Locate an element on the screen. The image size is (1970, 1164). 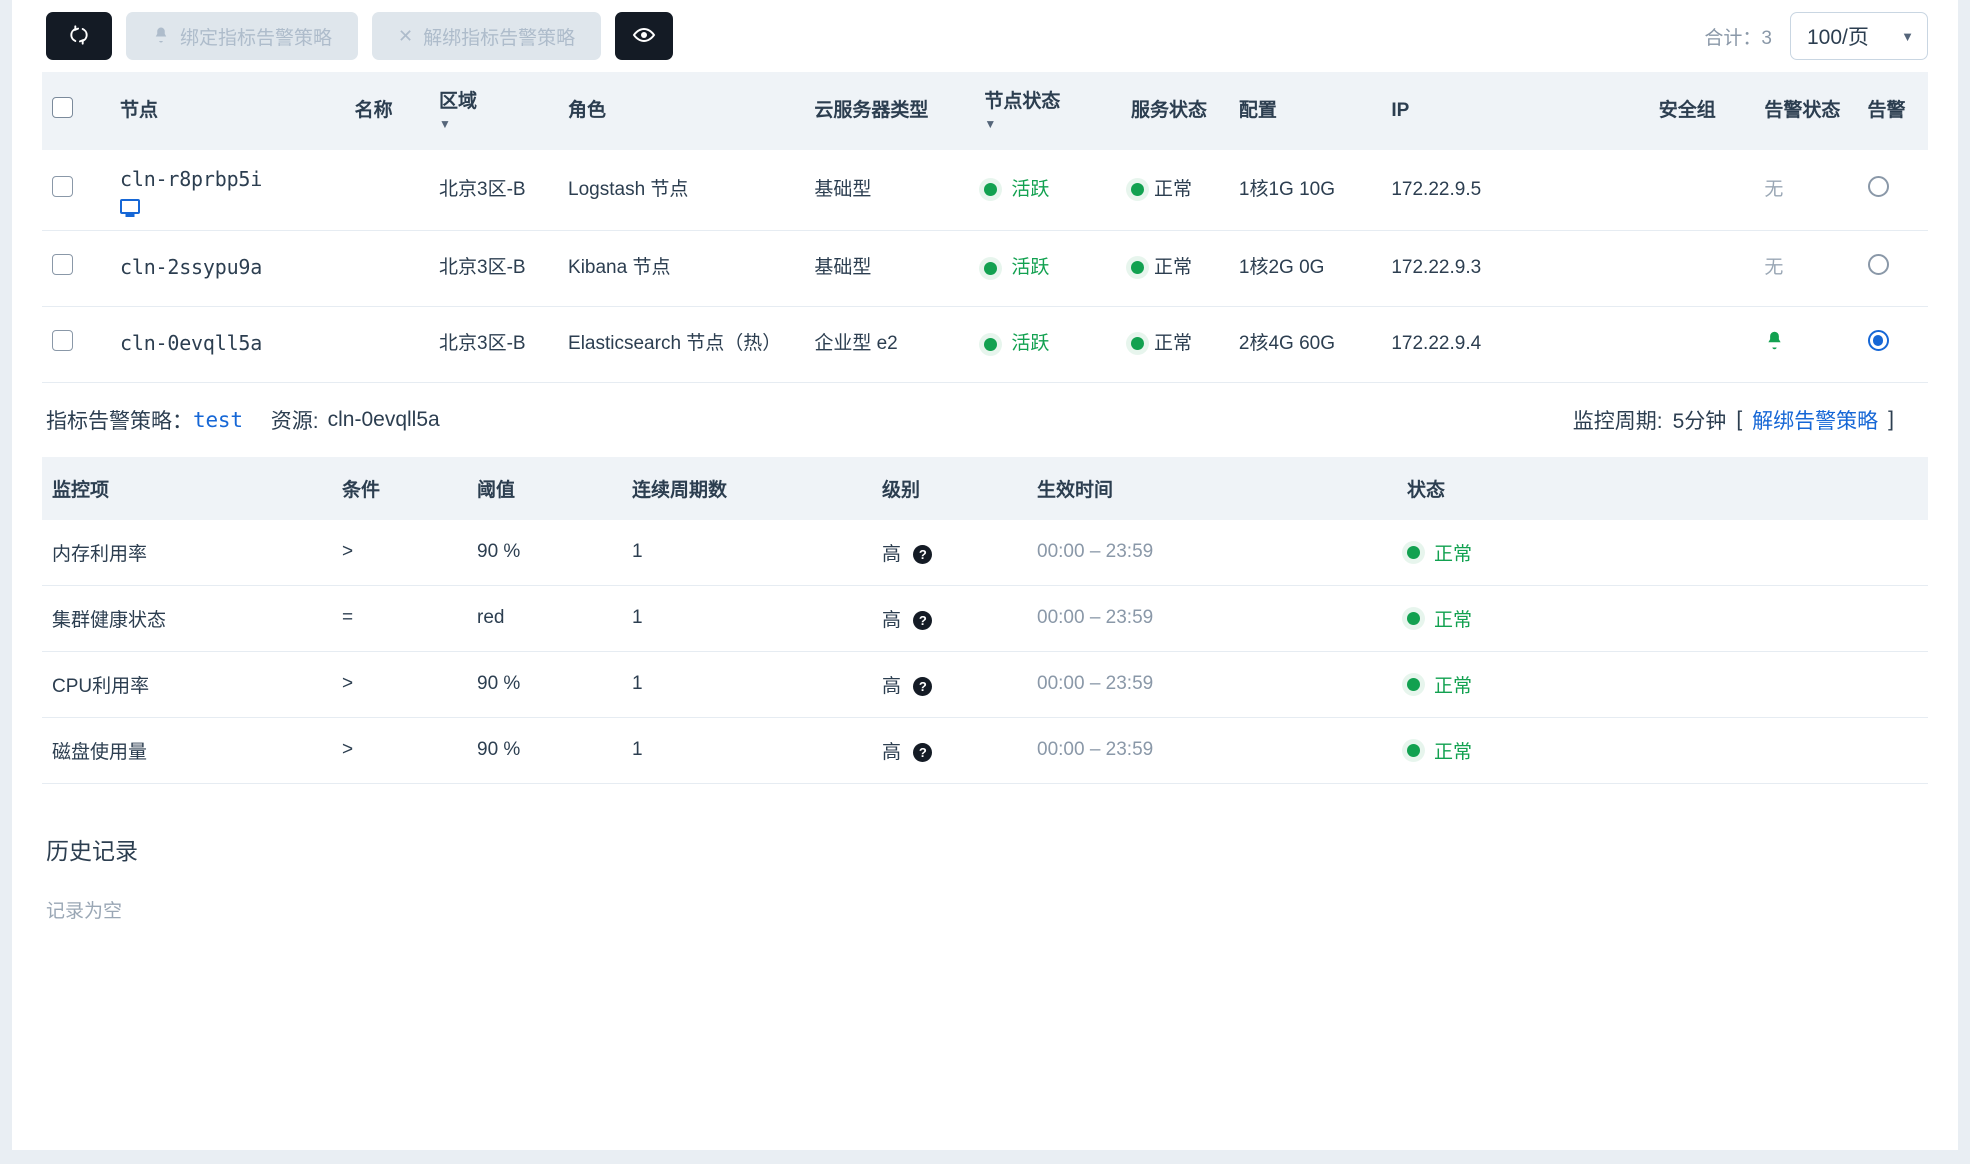
column-security-group-label: 安全组 is located at coordinates (1687, 111).